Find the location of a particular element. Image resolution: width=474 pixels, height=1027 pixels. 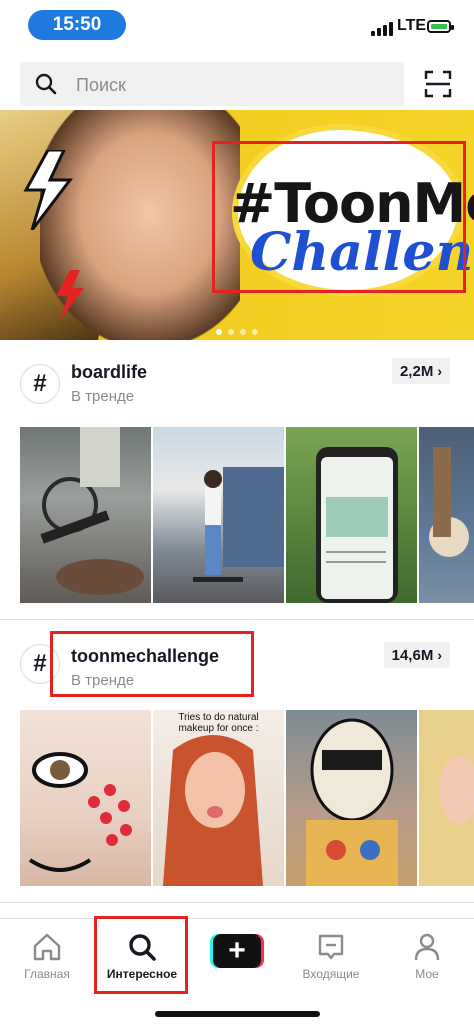

search-icon is located at coordinates (46, 84).